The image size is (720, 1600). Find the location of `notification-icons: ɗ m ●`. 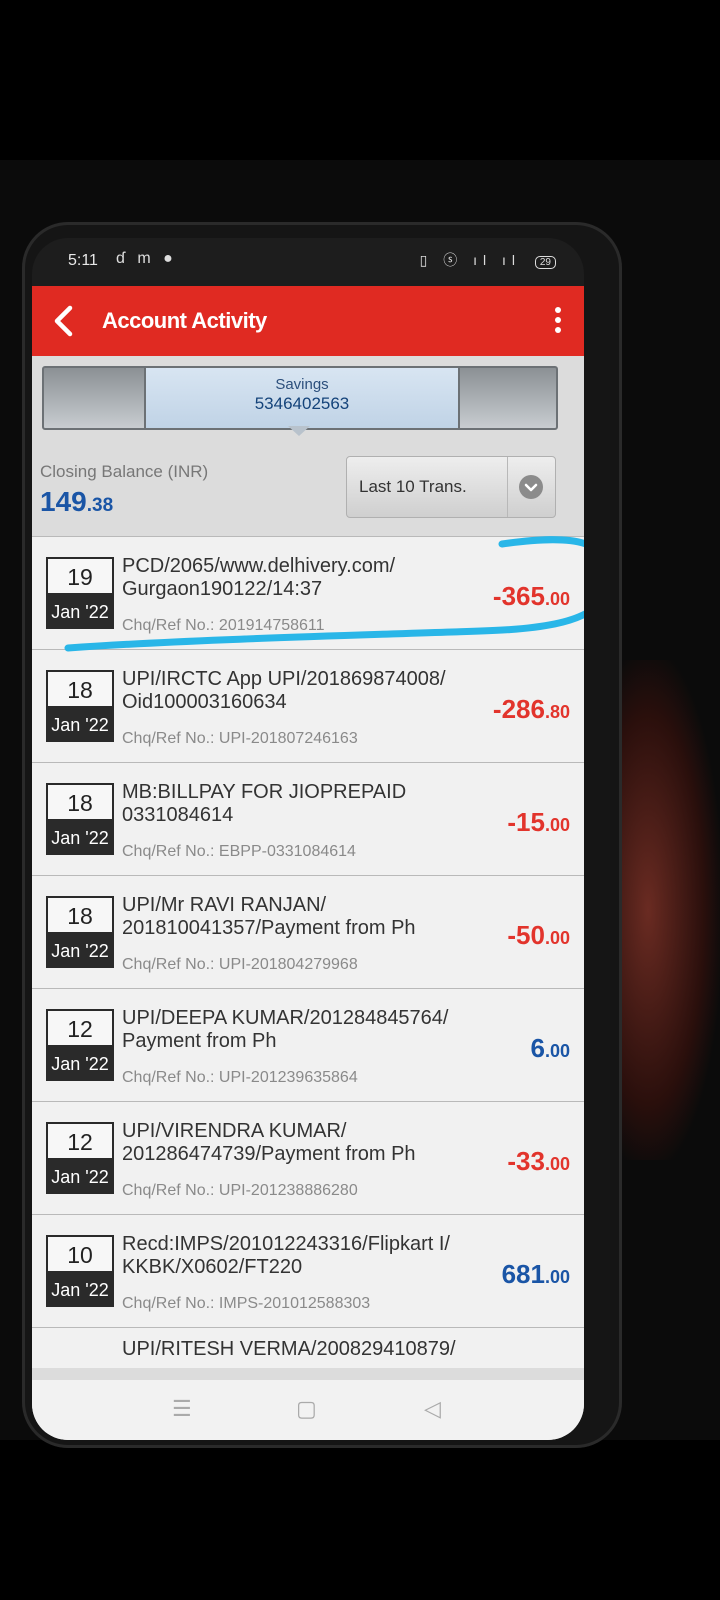

notification-icons: ɗ m ● is located at coordinates (146, 258).